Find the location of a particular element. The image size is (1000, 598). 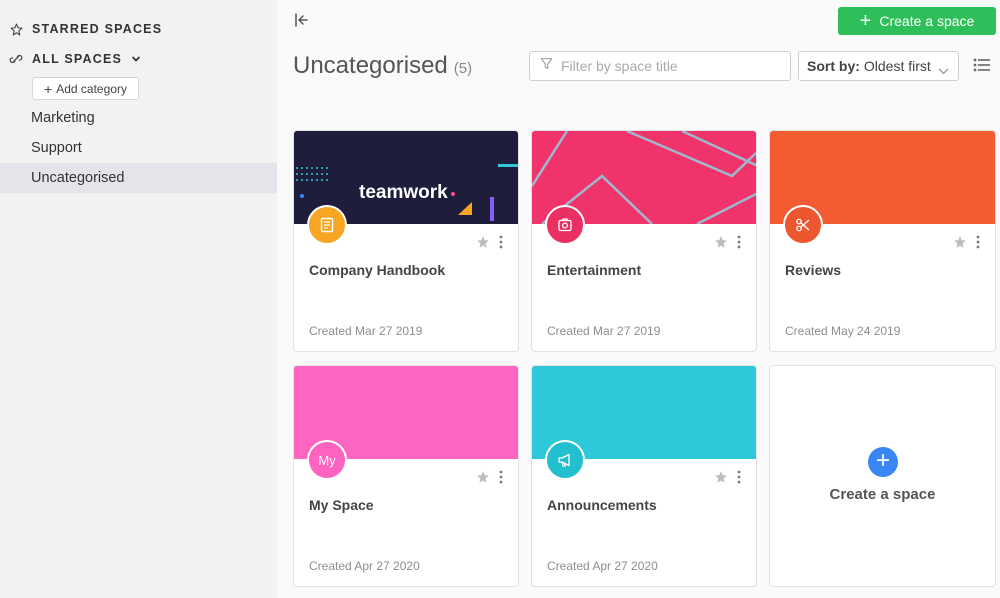

space-name: Company Handbook is located at coordinates (377, 270).